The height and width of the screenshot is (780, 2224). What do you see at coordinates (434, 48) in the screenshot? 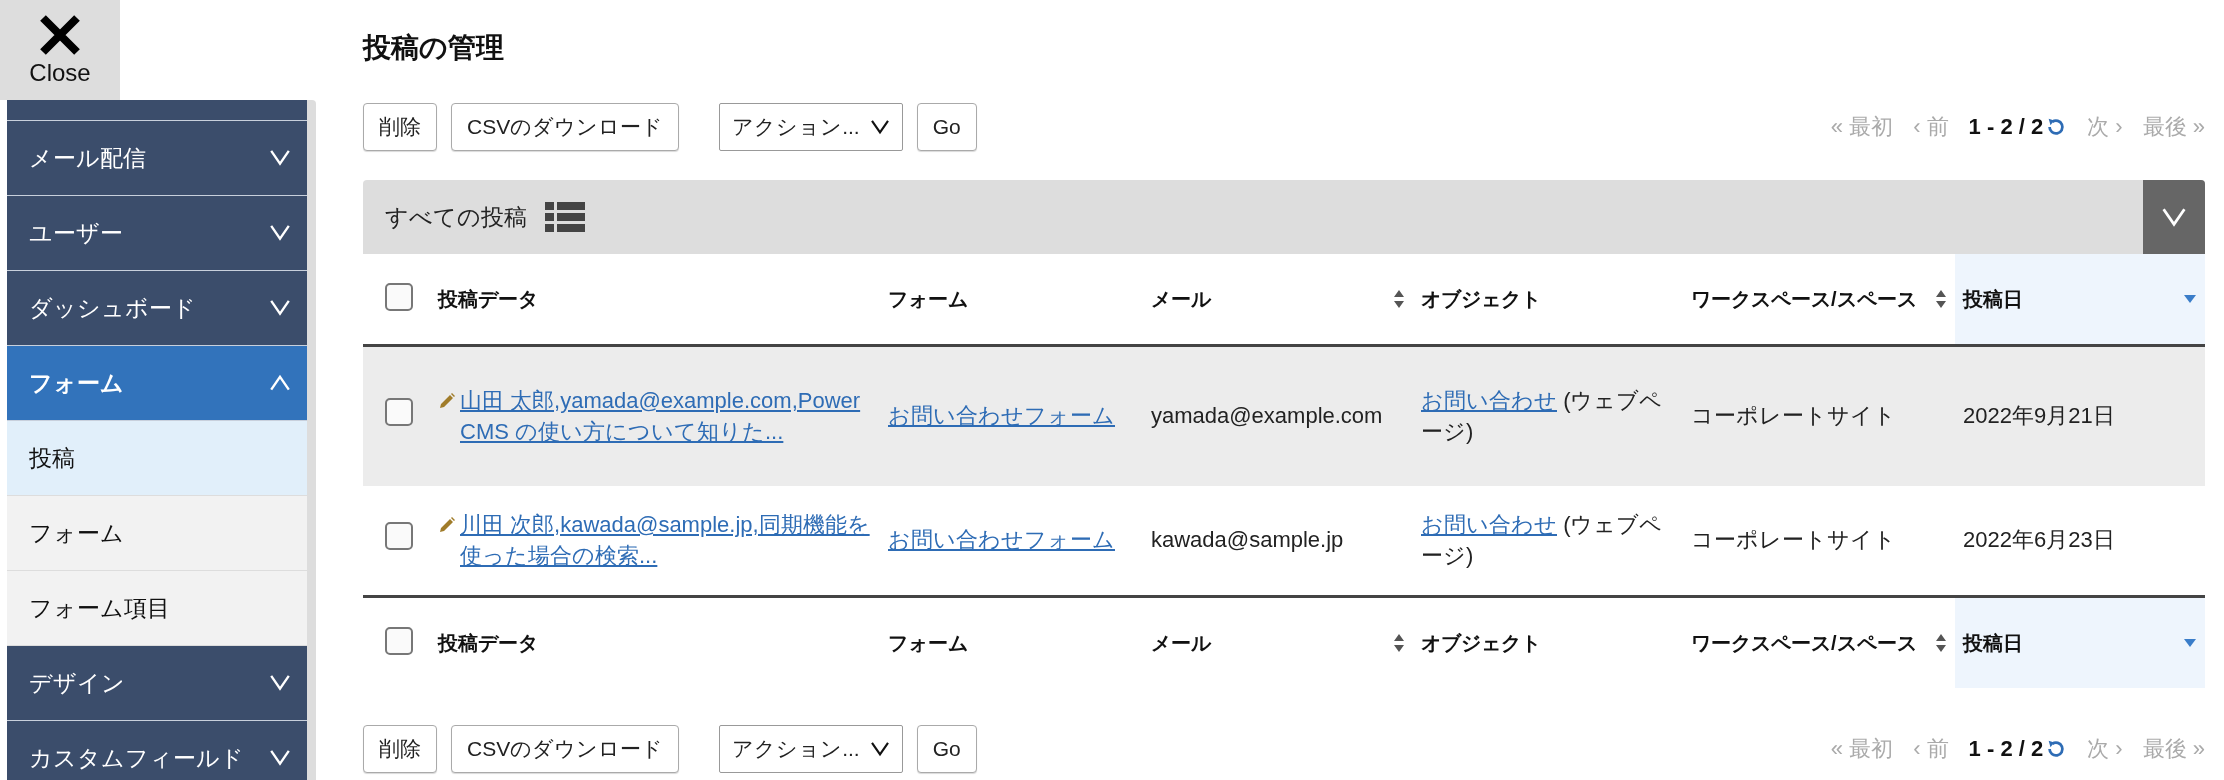
I see `page-title: 投稿の管理` at bounding box center [434, 48].